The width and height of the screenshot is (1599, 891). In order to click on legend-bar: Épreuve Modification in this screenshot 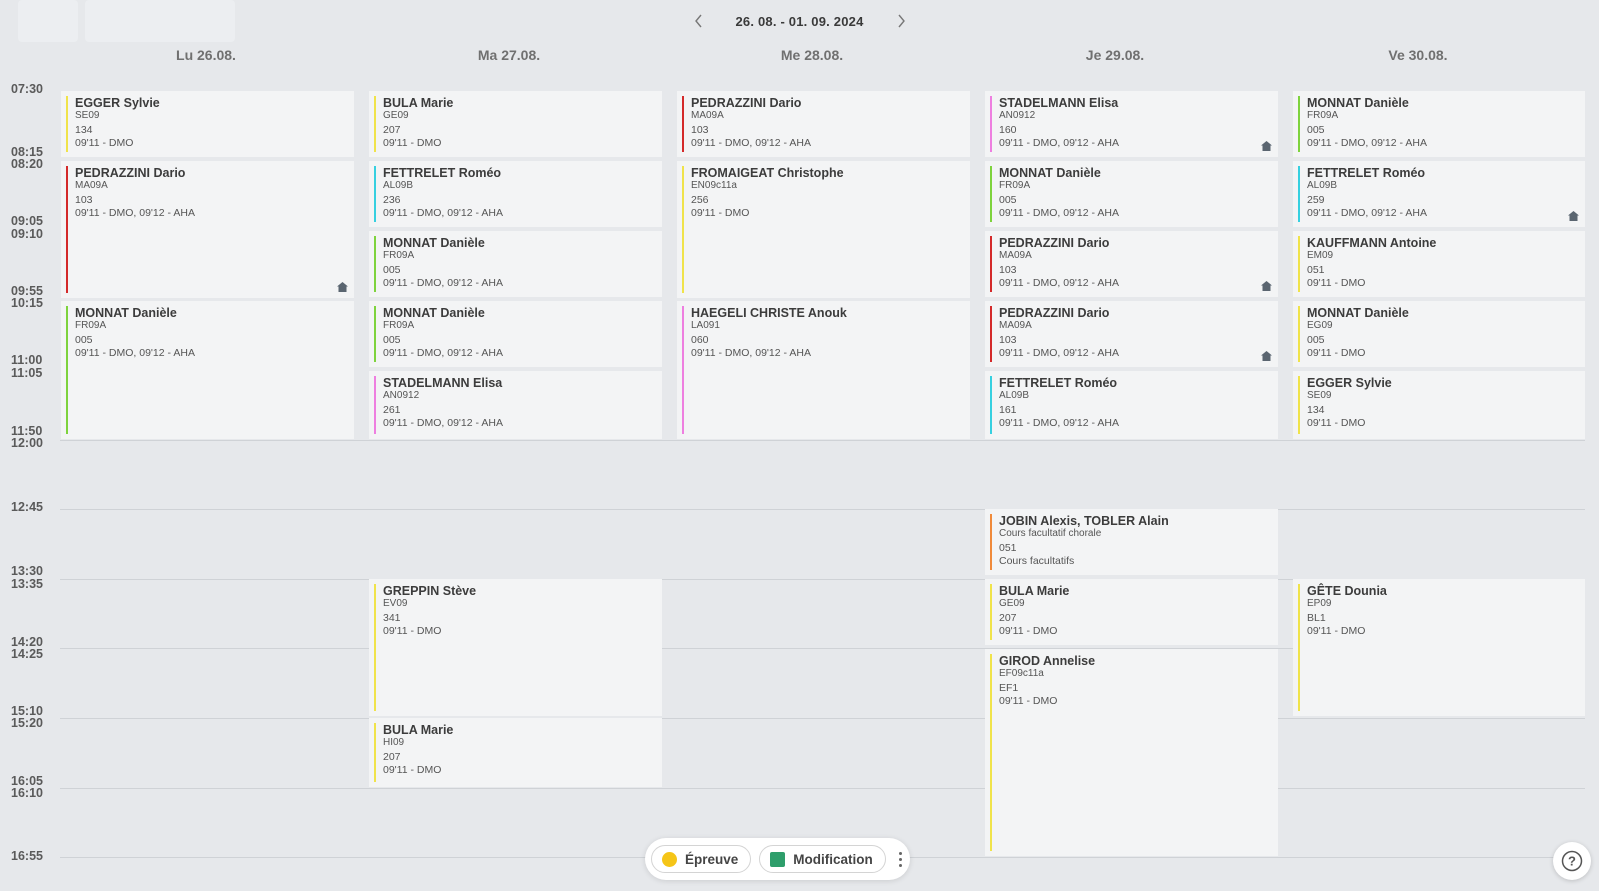, I will do `click(777, 859)`.